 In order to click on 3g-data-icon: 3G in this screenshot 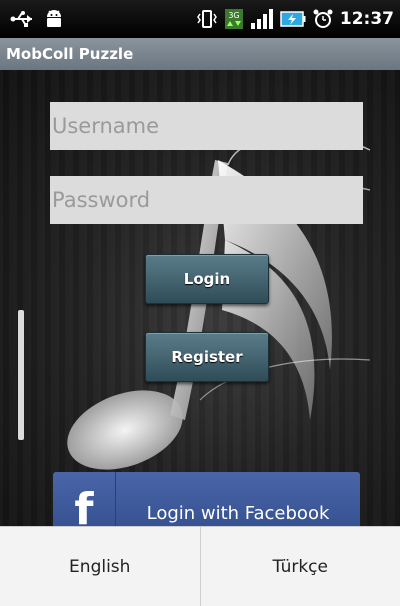, I will do `click(234, 19)`.